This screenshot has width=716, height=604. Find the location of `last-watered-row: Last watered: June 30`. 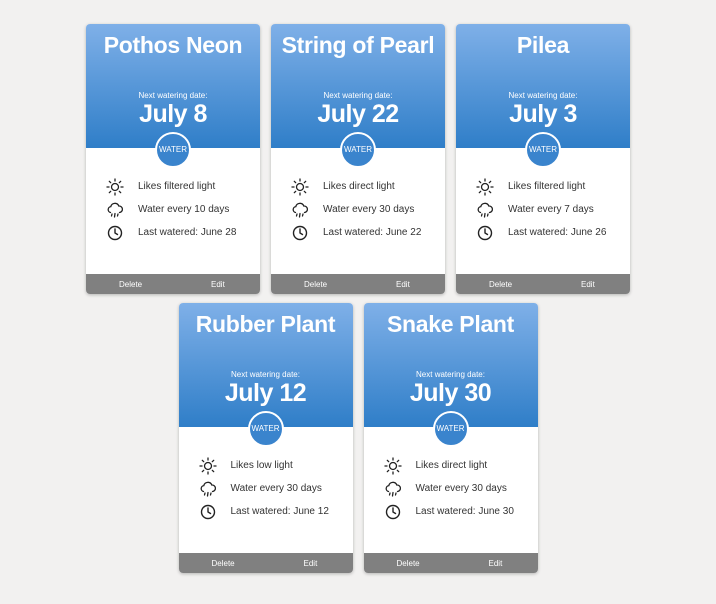

last-watered-row: Last watered: June 30 is located at coordinates (458, 511).